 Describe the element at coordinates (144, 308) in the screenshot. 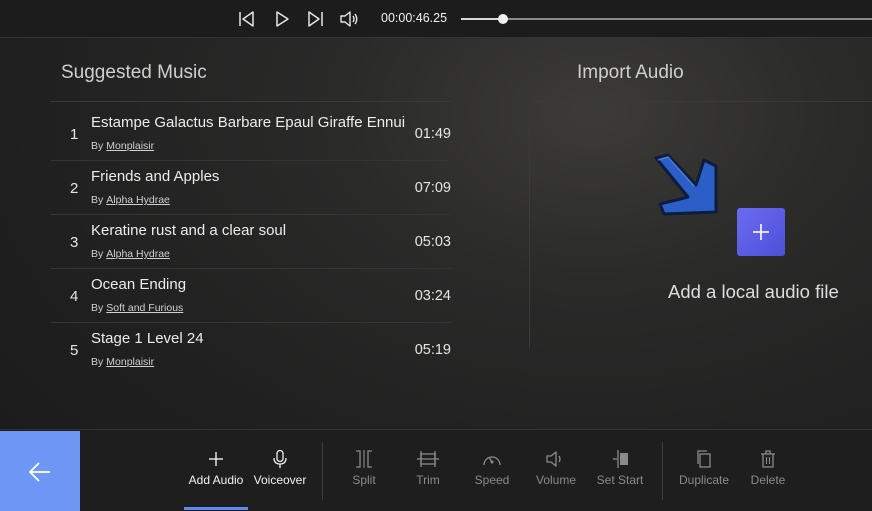

I see `artist-link: Soft and Furious` at that location.